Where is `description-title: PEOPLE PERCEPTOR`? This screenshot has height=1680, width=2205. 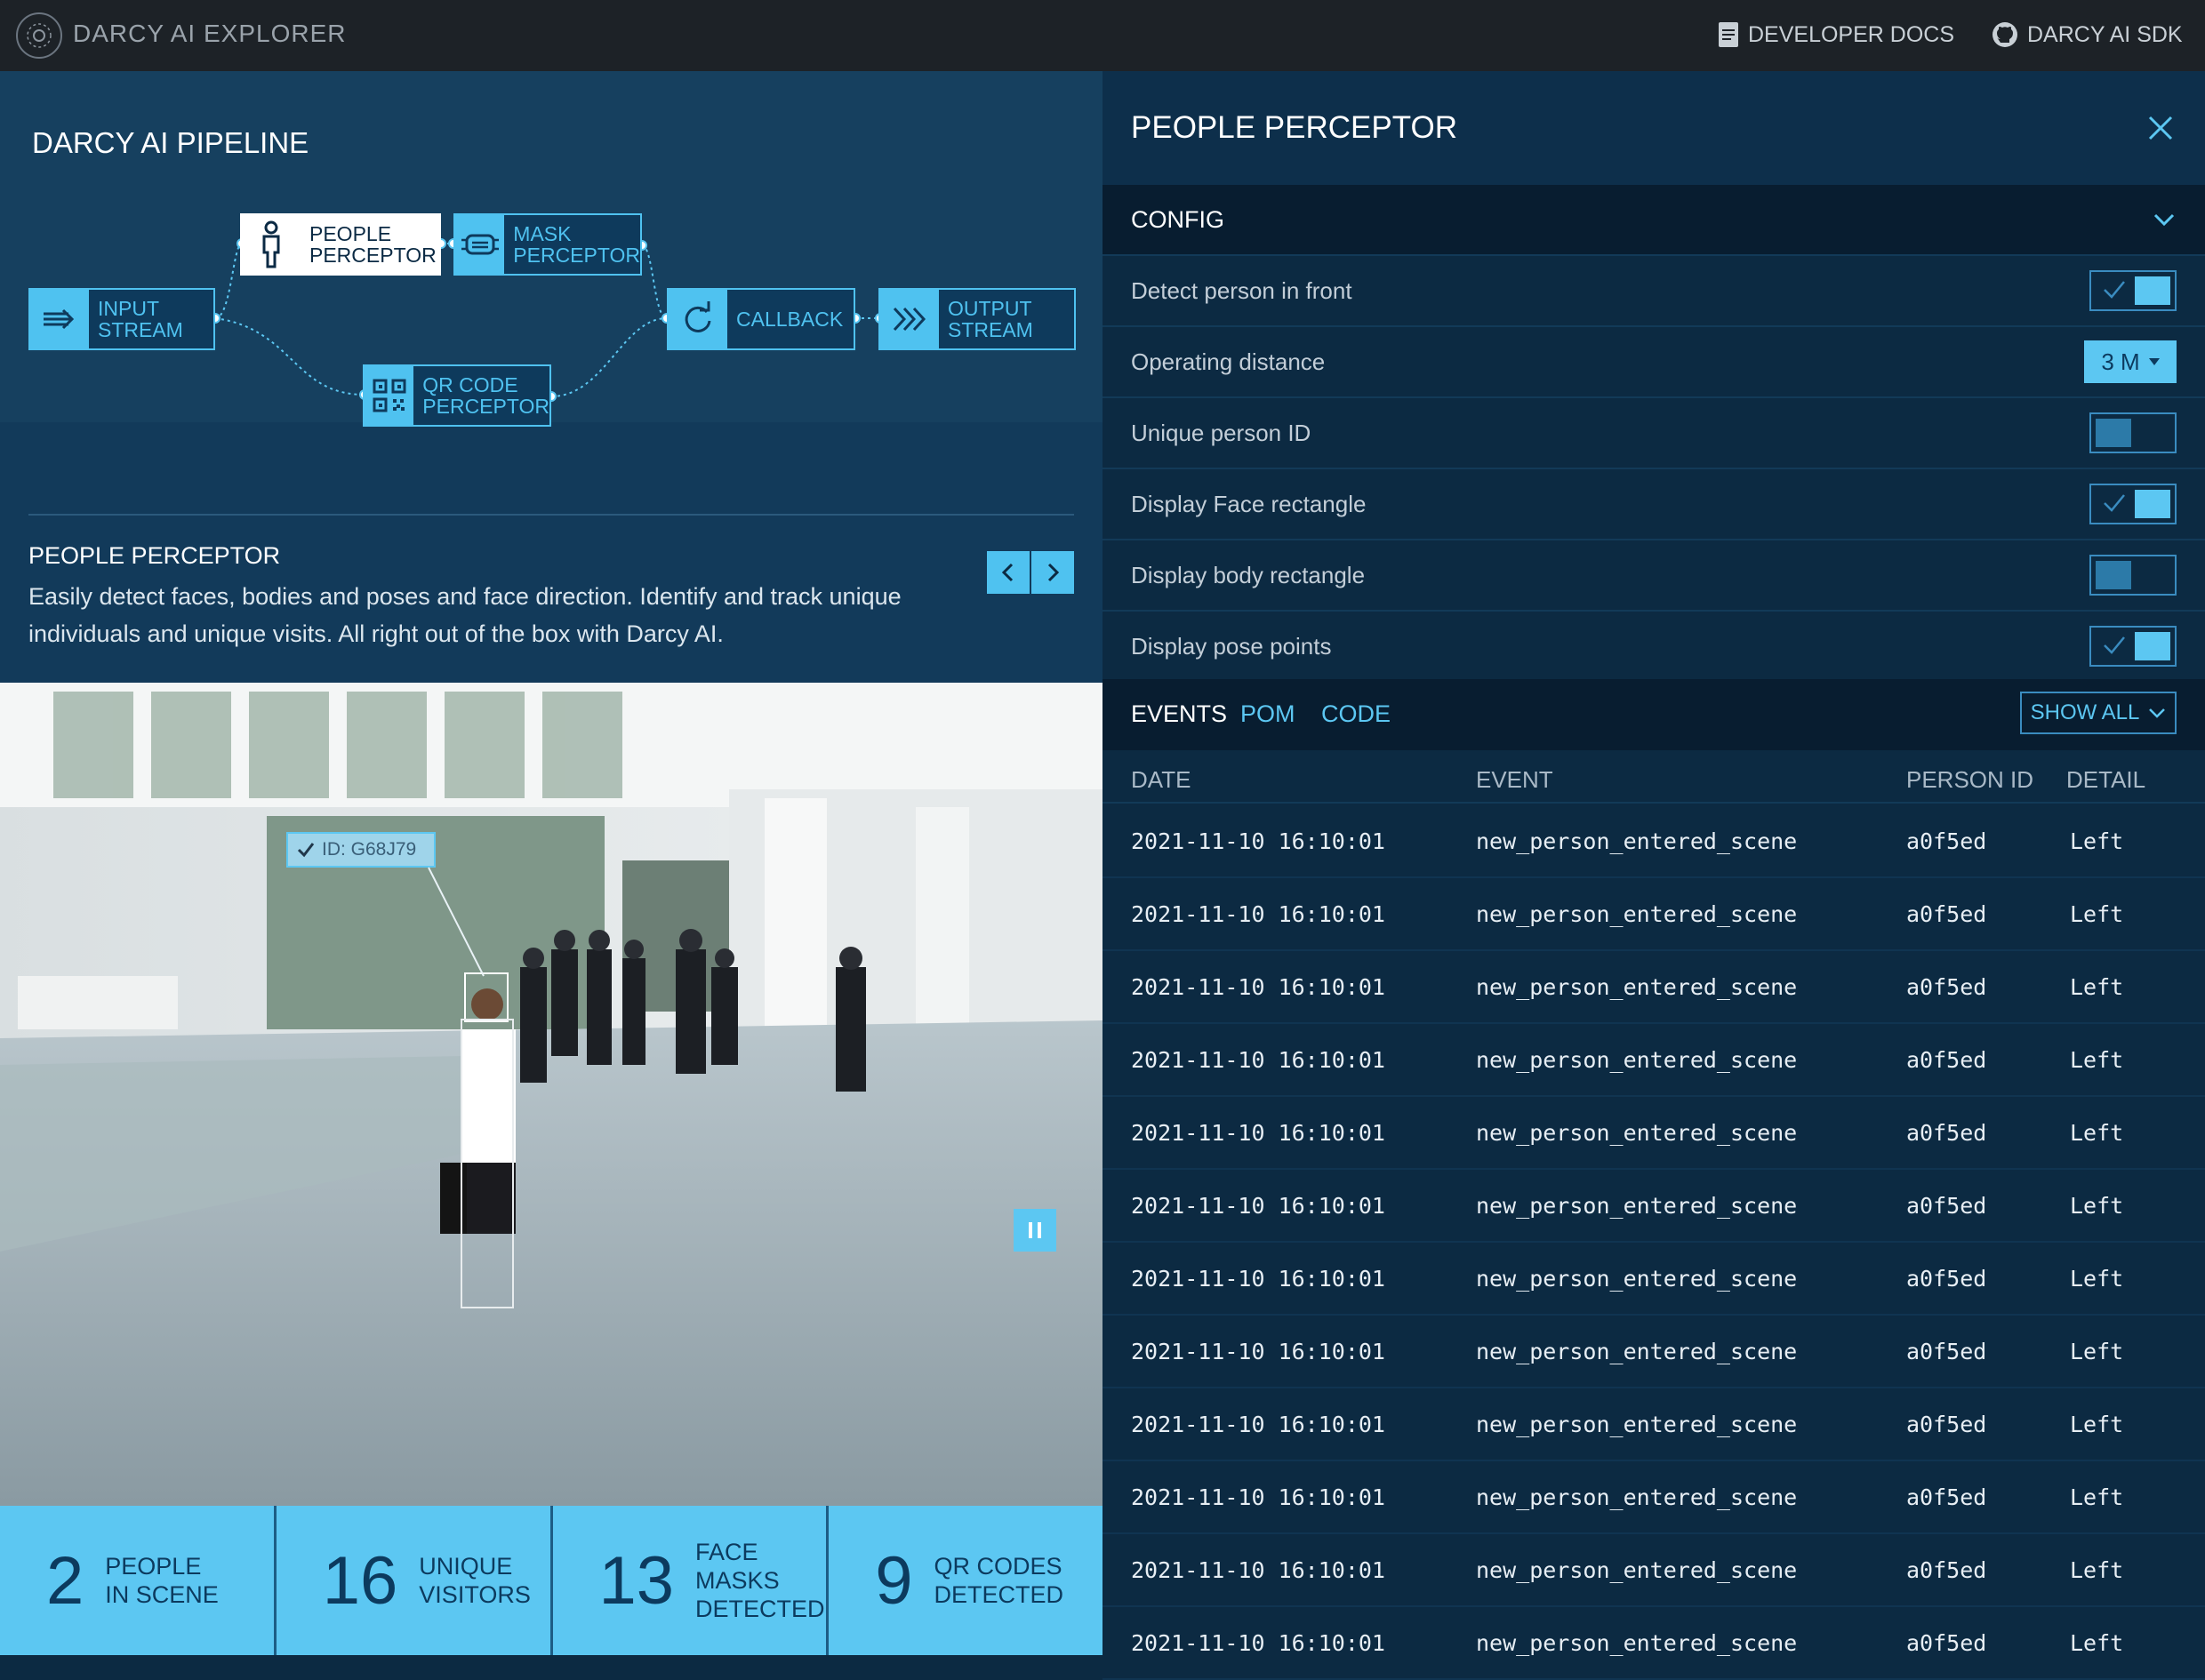
description-title: PEOPLE PERCEPTOR is located at coordinates (154, 555).